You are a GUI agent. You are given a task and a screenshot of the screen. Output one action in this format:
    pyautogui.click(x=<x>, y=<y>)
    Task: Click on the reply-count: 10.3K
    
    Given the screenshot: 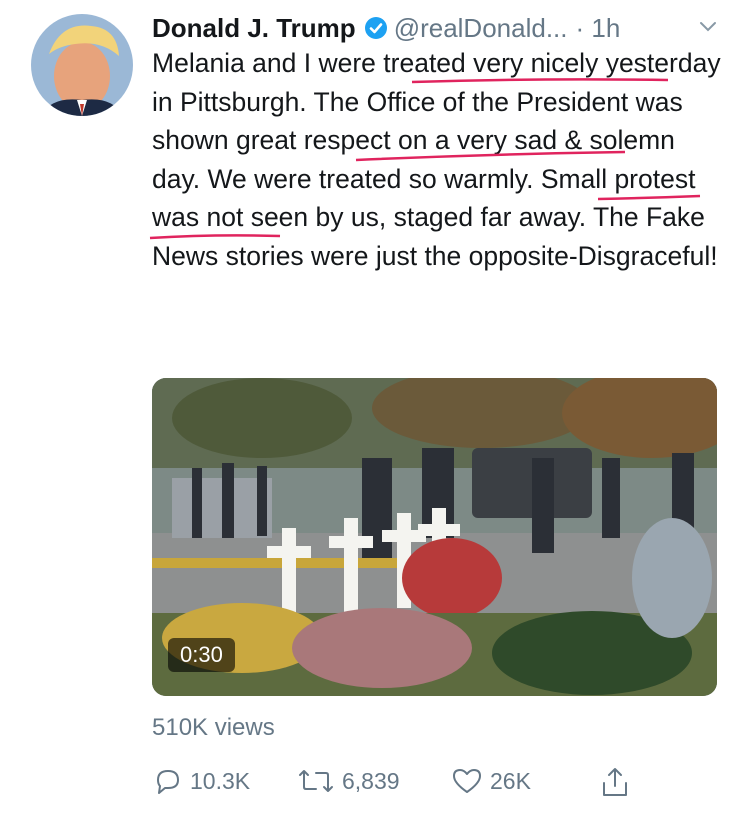 What is the action you would take?
    pyautogui.click(x=220, y=780)
    